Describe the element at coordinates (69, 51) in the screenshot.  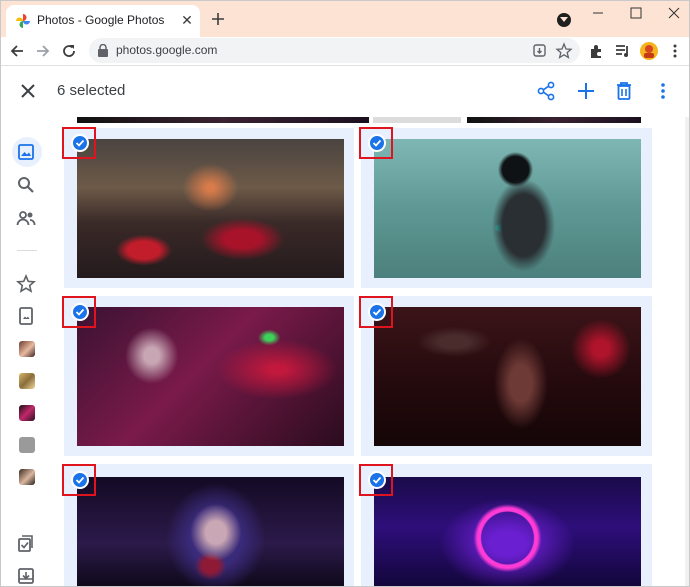
I see `reload-icon` at that location.